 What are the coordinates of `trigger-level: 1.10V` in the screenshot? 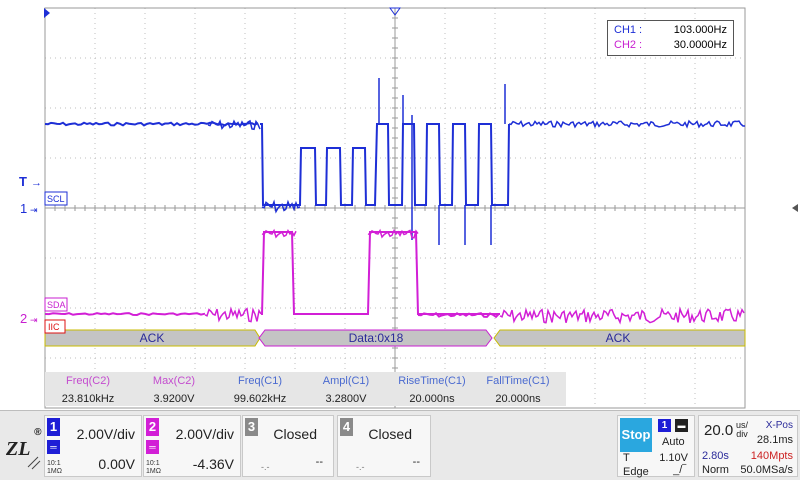 It's located at (673, 458).